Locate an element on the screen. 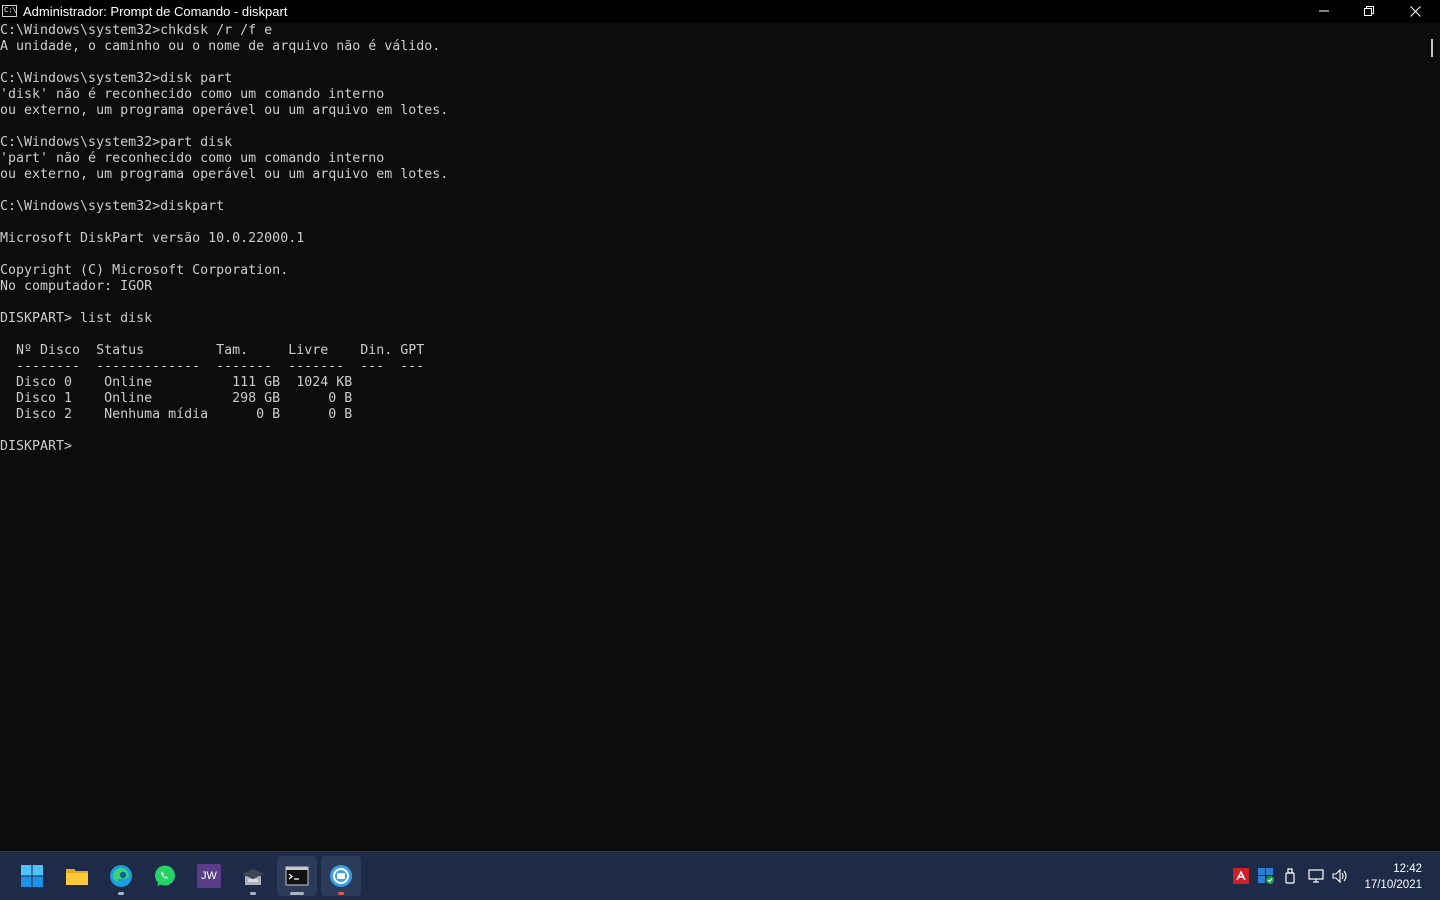 The image size is (1440, 900). taskbar-edge is located at coordinates (121, 876).